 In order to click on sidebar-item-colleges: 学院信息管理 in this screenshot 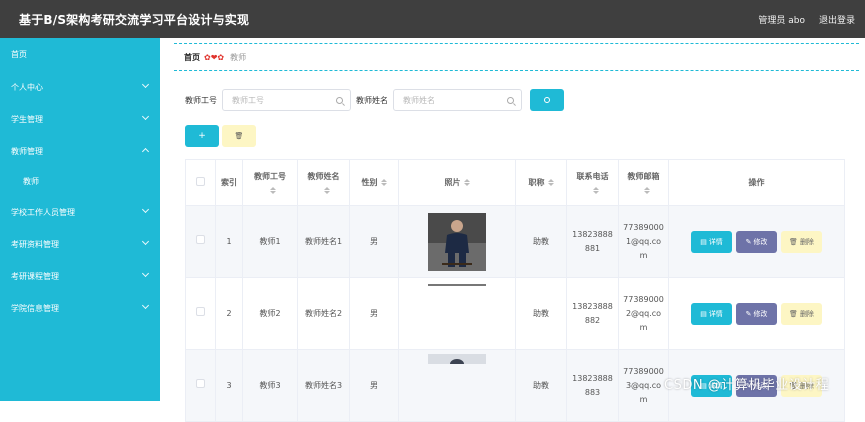, I will do `click(80, 308)`.